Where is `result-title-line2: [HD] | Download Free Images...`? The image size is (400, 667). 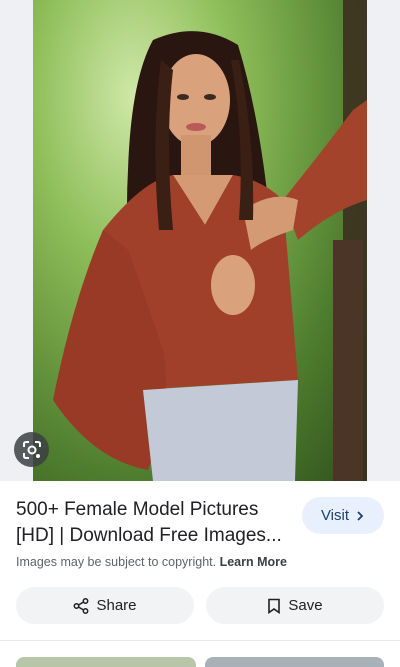 result-title-line2: [HD] | Download Free Images... is located at coordinates (149, 535).